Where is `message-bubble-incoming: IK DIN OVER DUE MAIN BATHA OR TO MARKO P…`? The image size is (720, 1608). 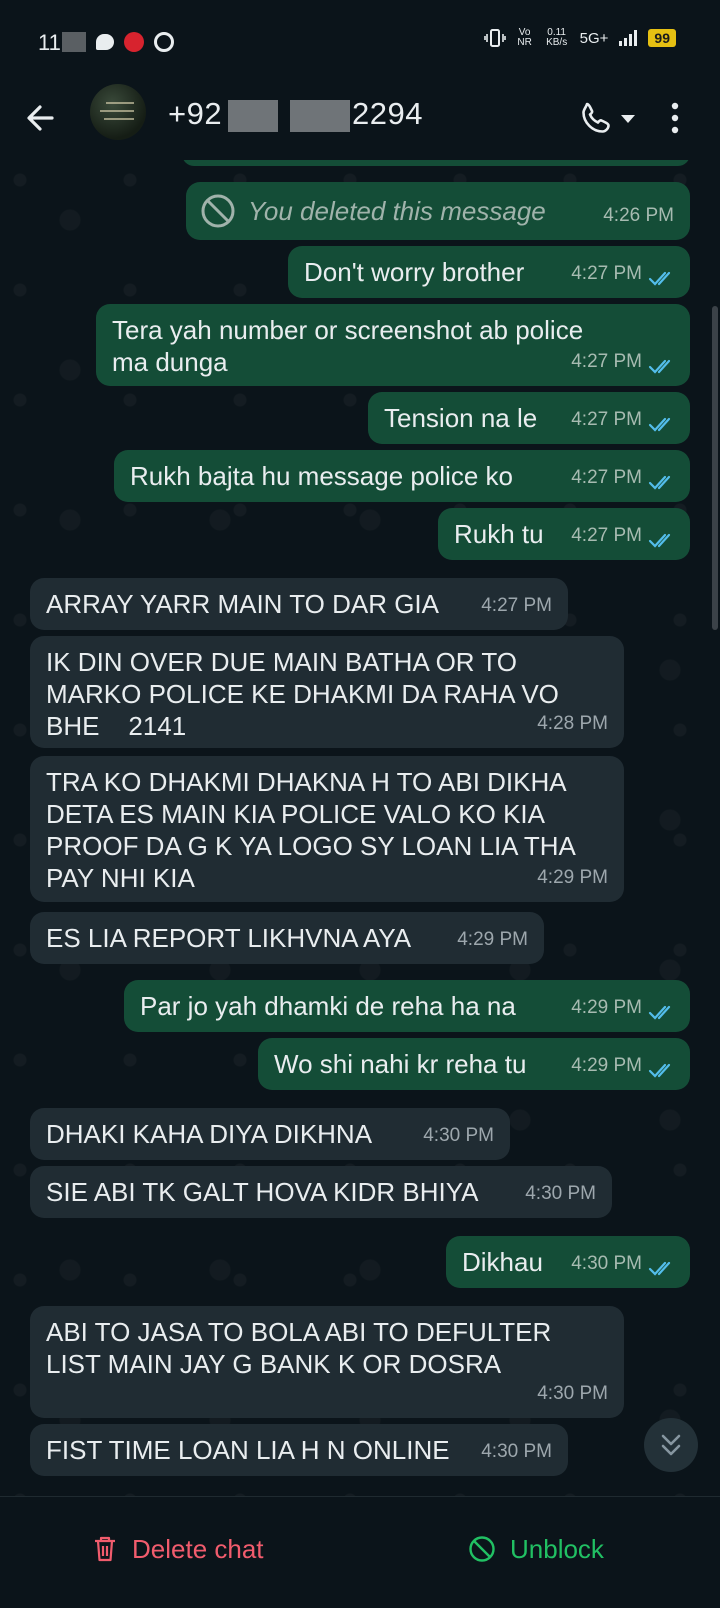
message-bubble-incoming: IK DIN OVER DUE MAIN BATHA OR TO MARKO P… is located at coordinates (327, 692).